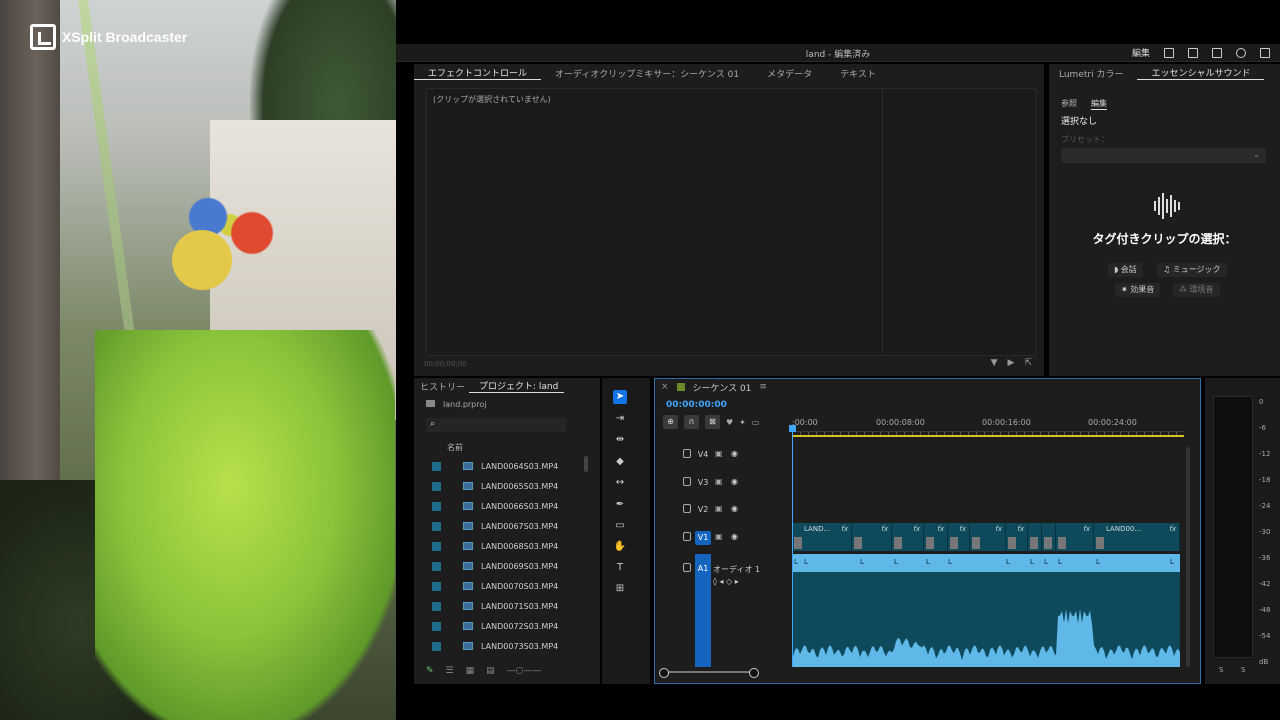 This screenshot has height=720, width=1280. I want to click on track-header-v1: V1 ▣ ◉, so click(723, 537).